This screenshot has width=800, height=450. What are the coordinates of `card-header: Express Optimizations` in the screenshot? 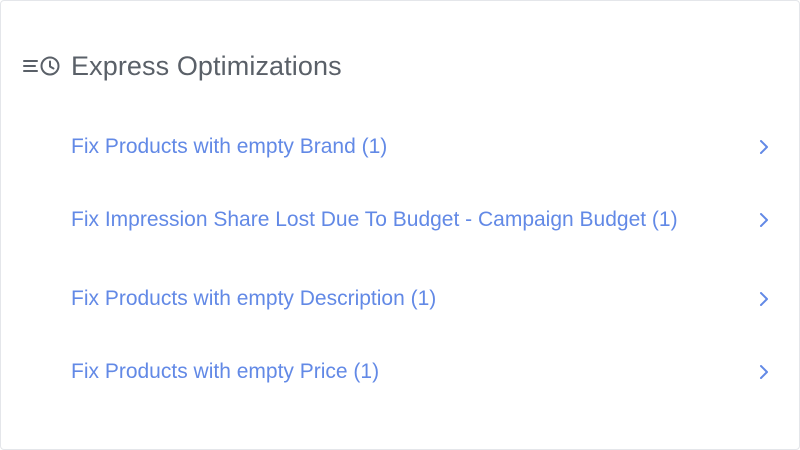 It's located at (182, 66).